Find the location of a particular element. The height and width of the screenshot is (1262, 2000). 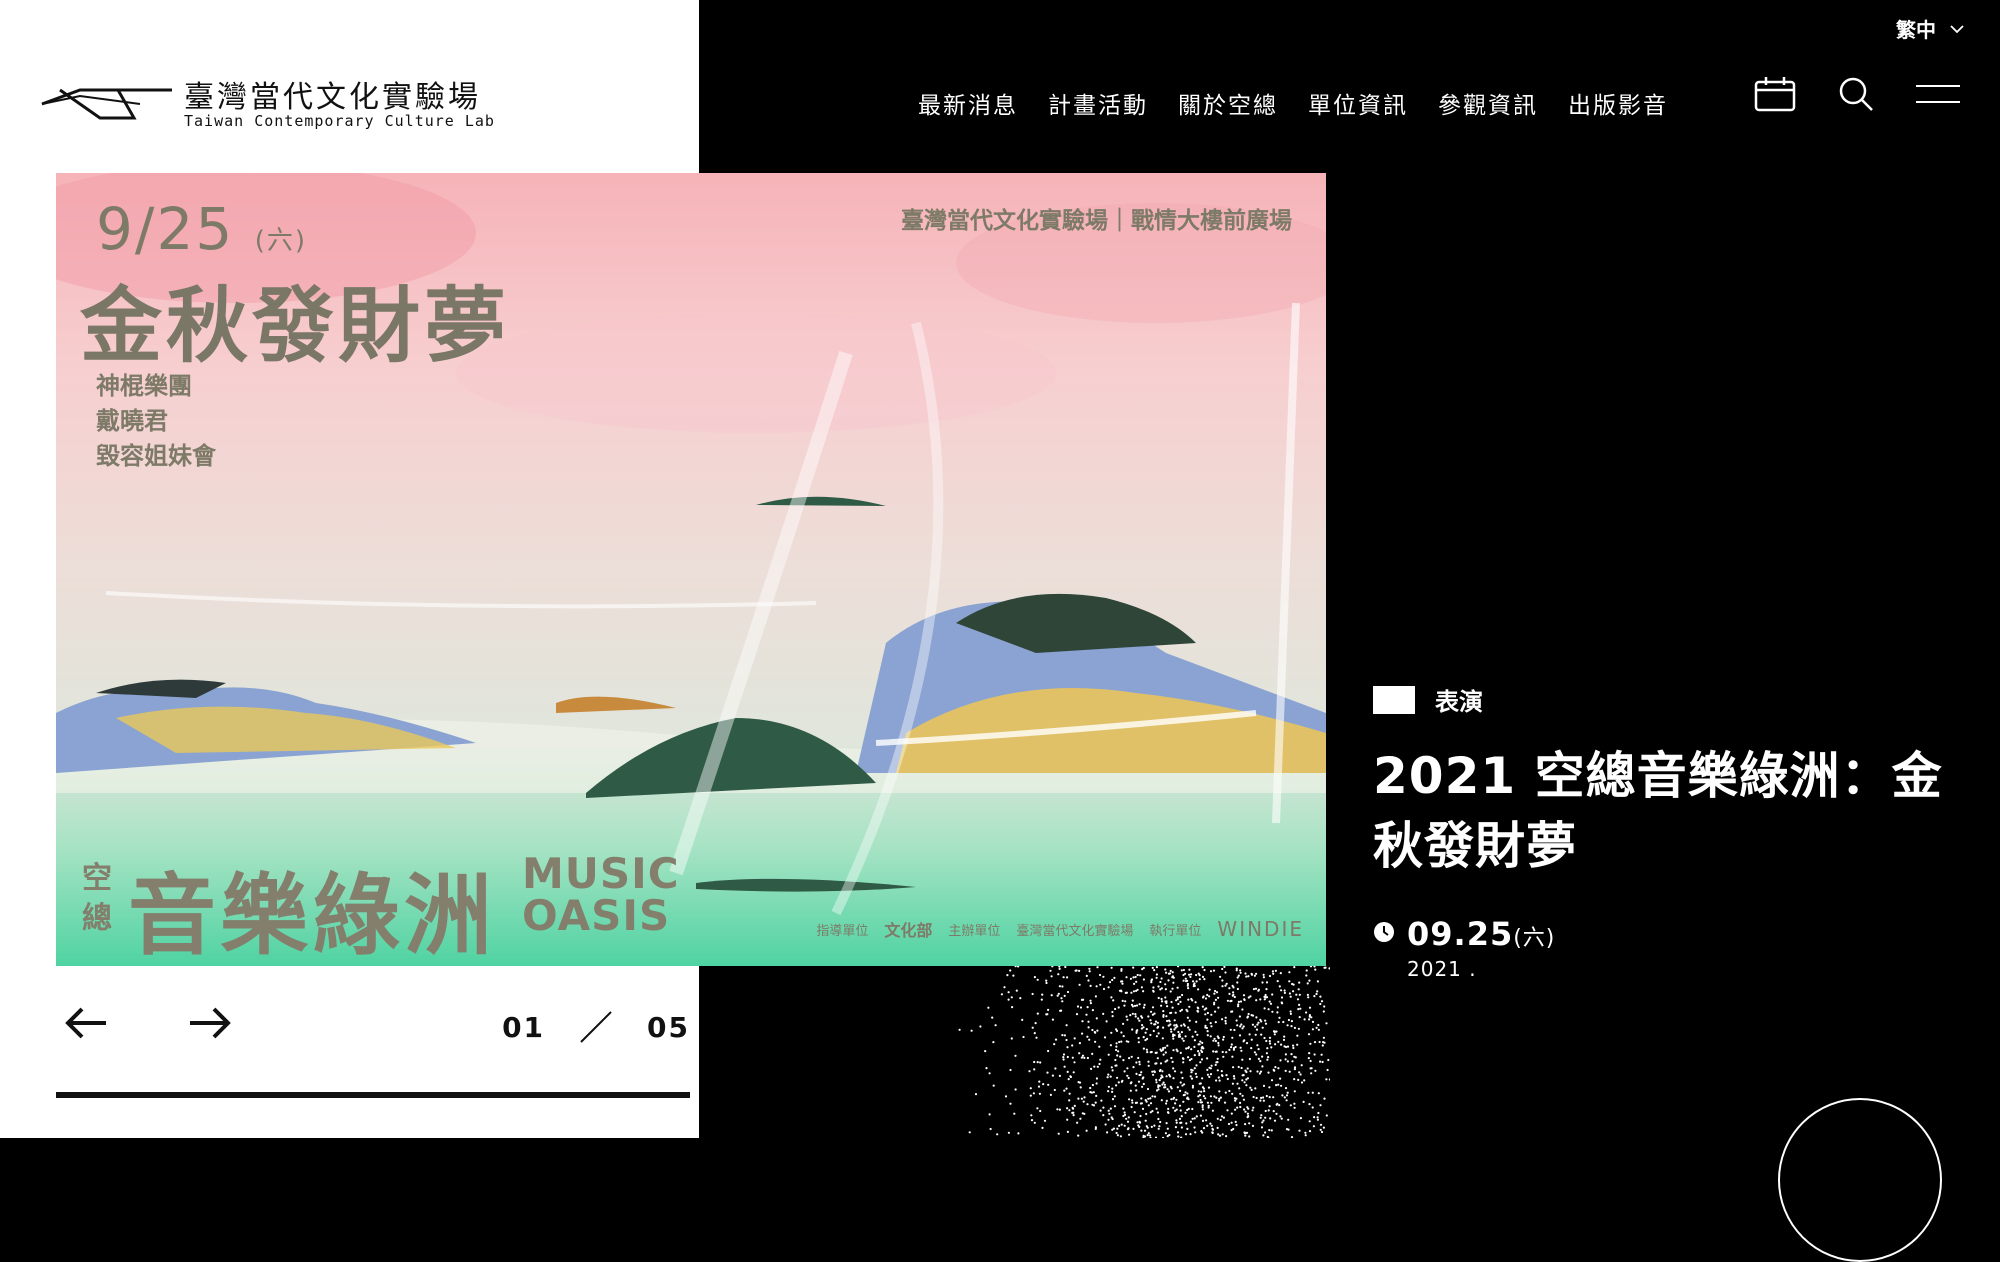

event-info: 表演 2021 空總音樂綠洲：金秋發財夢 09.25(六) 2021 . is located at coordinates (1663, 831).